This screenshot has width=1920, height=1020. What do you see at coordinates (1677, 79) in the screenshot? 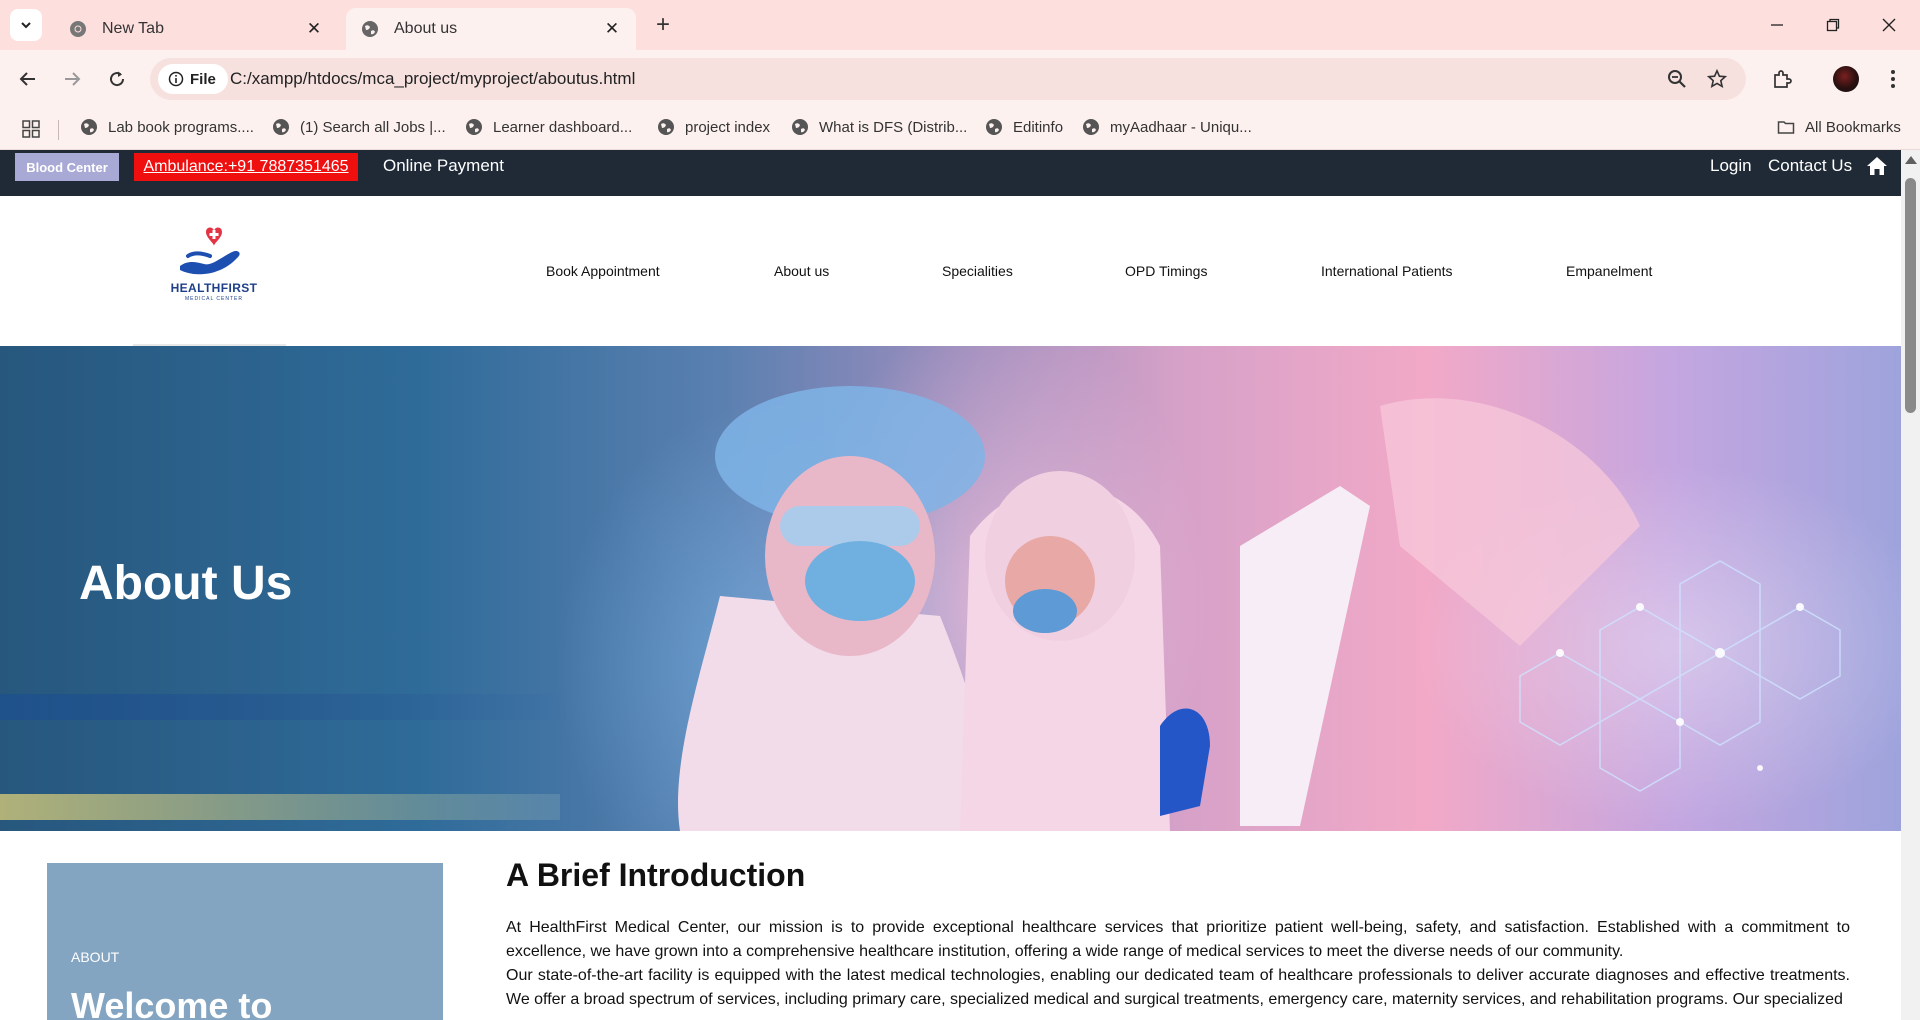
I see `zoom-icon` at bounding box center [1677, 79].